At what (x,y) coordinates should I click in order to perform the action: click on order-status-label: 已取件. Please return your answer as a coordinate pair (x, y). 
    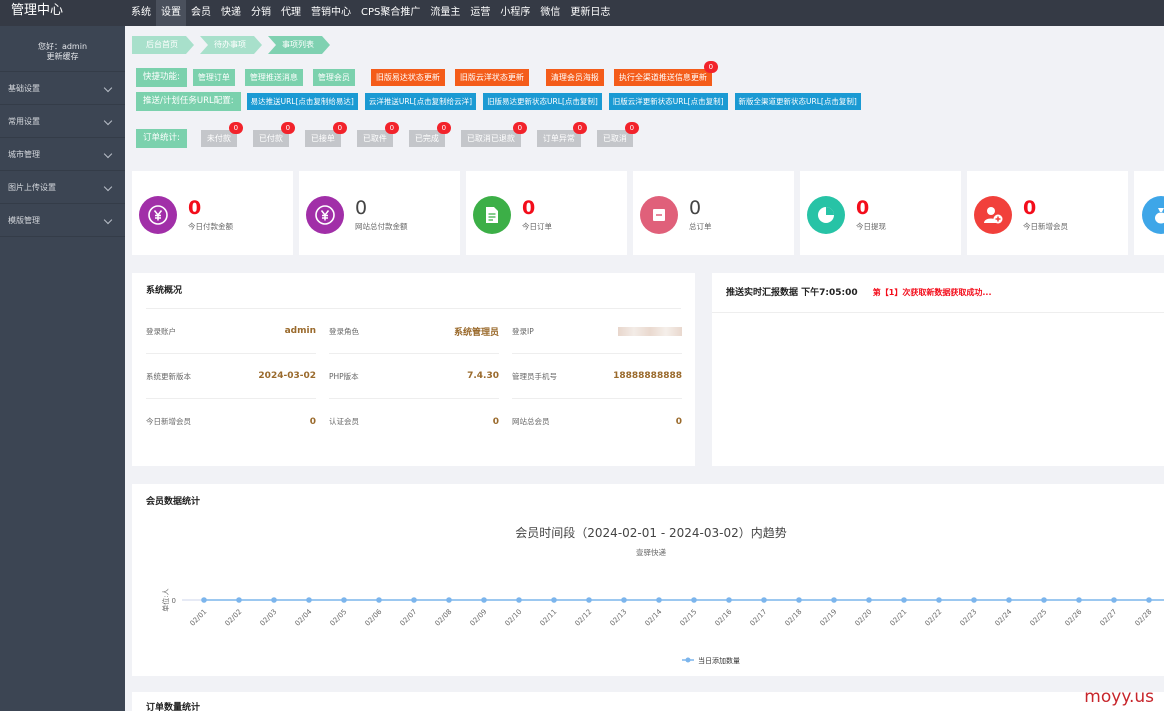
    Looking at the image, I should click on (374, 138).